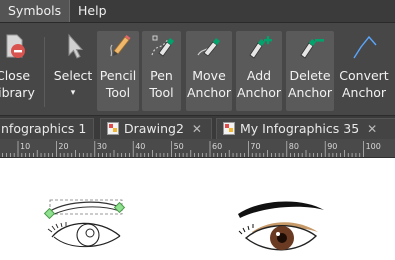 This screenshot has height=260, width=395. Describe the element at coordinates (87, 225) in the screenshot. I see `eye-outline-shape` at that location.